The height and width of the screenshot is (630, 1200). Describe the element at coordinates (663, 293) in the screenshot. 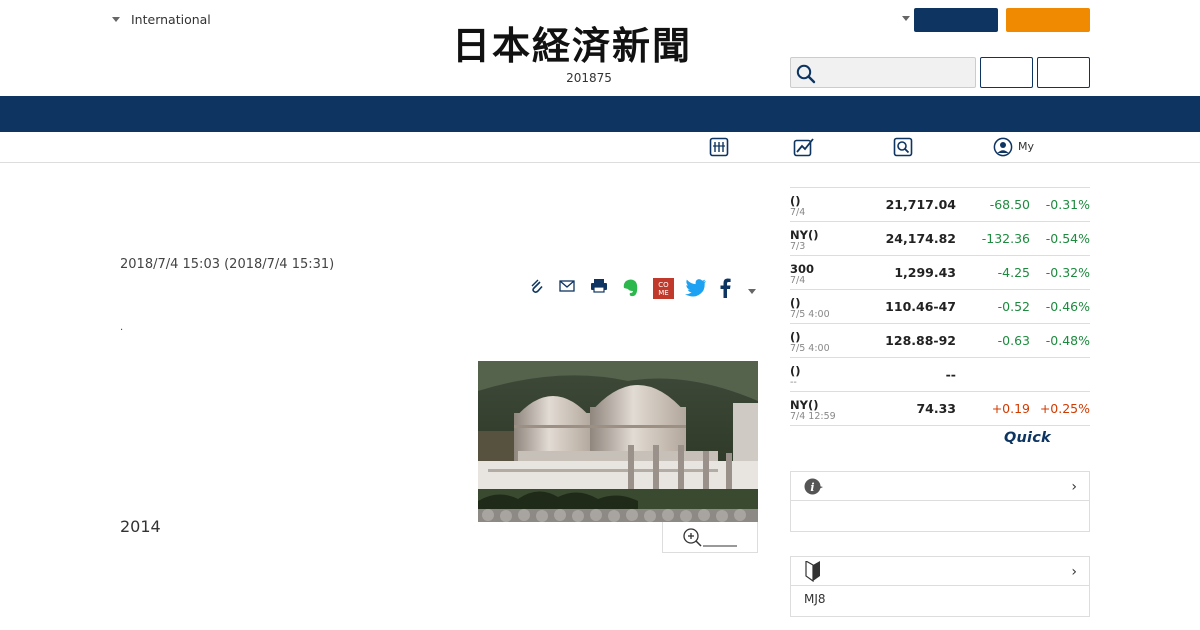

I see `svg-text: ME` at that location.